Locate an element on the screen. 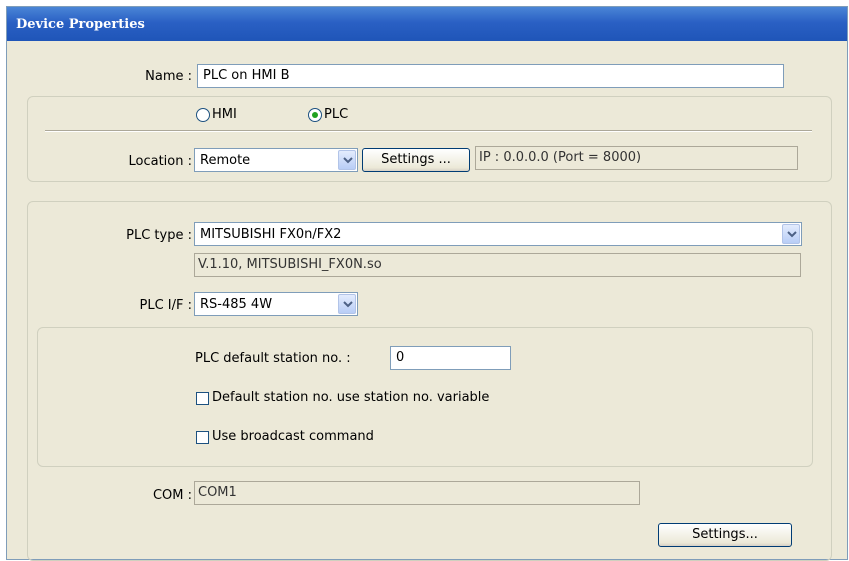  location-label: Location : is located at coordinates (160, 161).